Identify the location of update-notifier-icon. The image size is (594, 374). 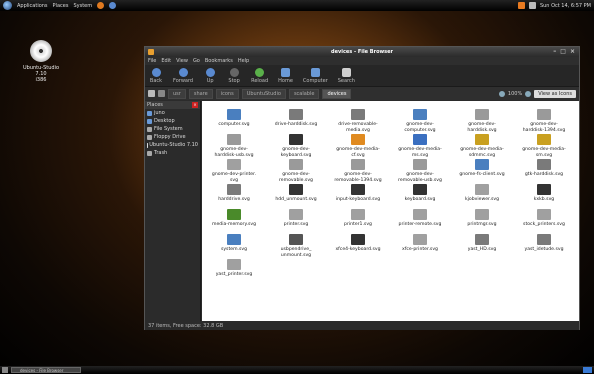
(521, 5).